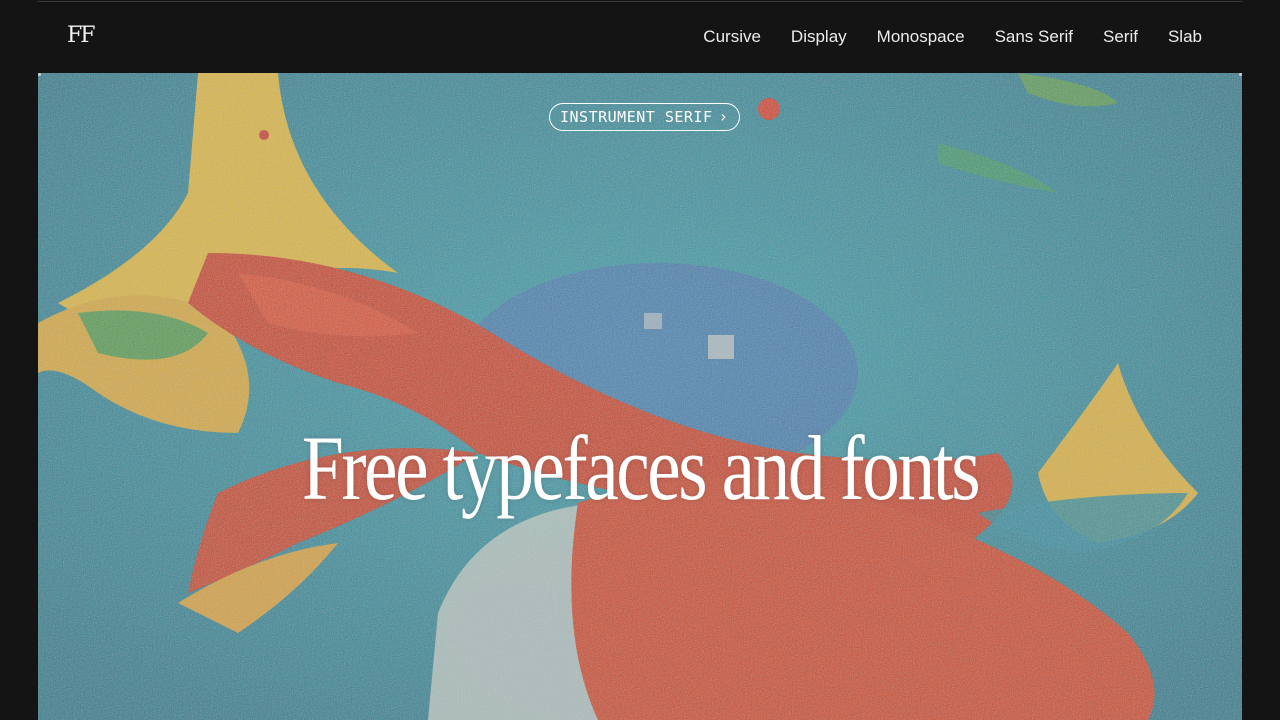 The width and height of the screenshot is (1280, 720). What do you see at coordinates (921, 37) in the screenshot?
I see `nav-item-monospace: Monospace` at bounding box center [921, 37].